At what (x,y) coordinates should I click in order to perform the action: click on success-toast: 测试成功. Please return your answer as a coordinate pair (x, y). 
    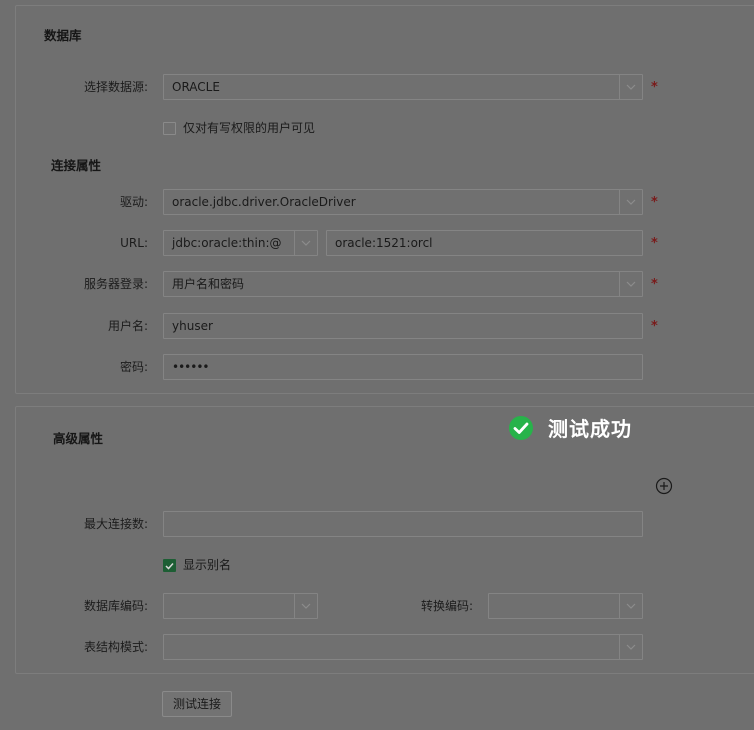
    Looking at the image, I should click on (570, 427).